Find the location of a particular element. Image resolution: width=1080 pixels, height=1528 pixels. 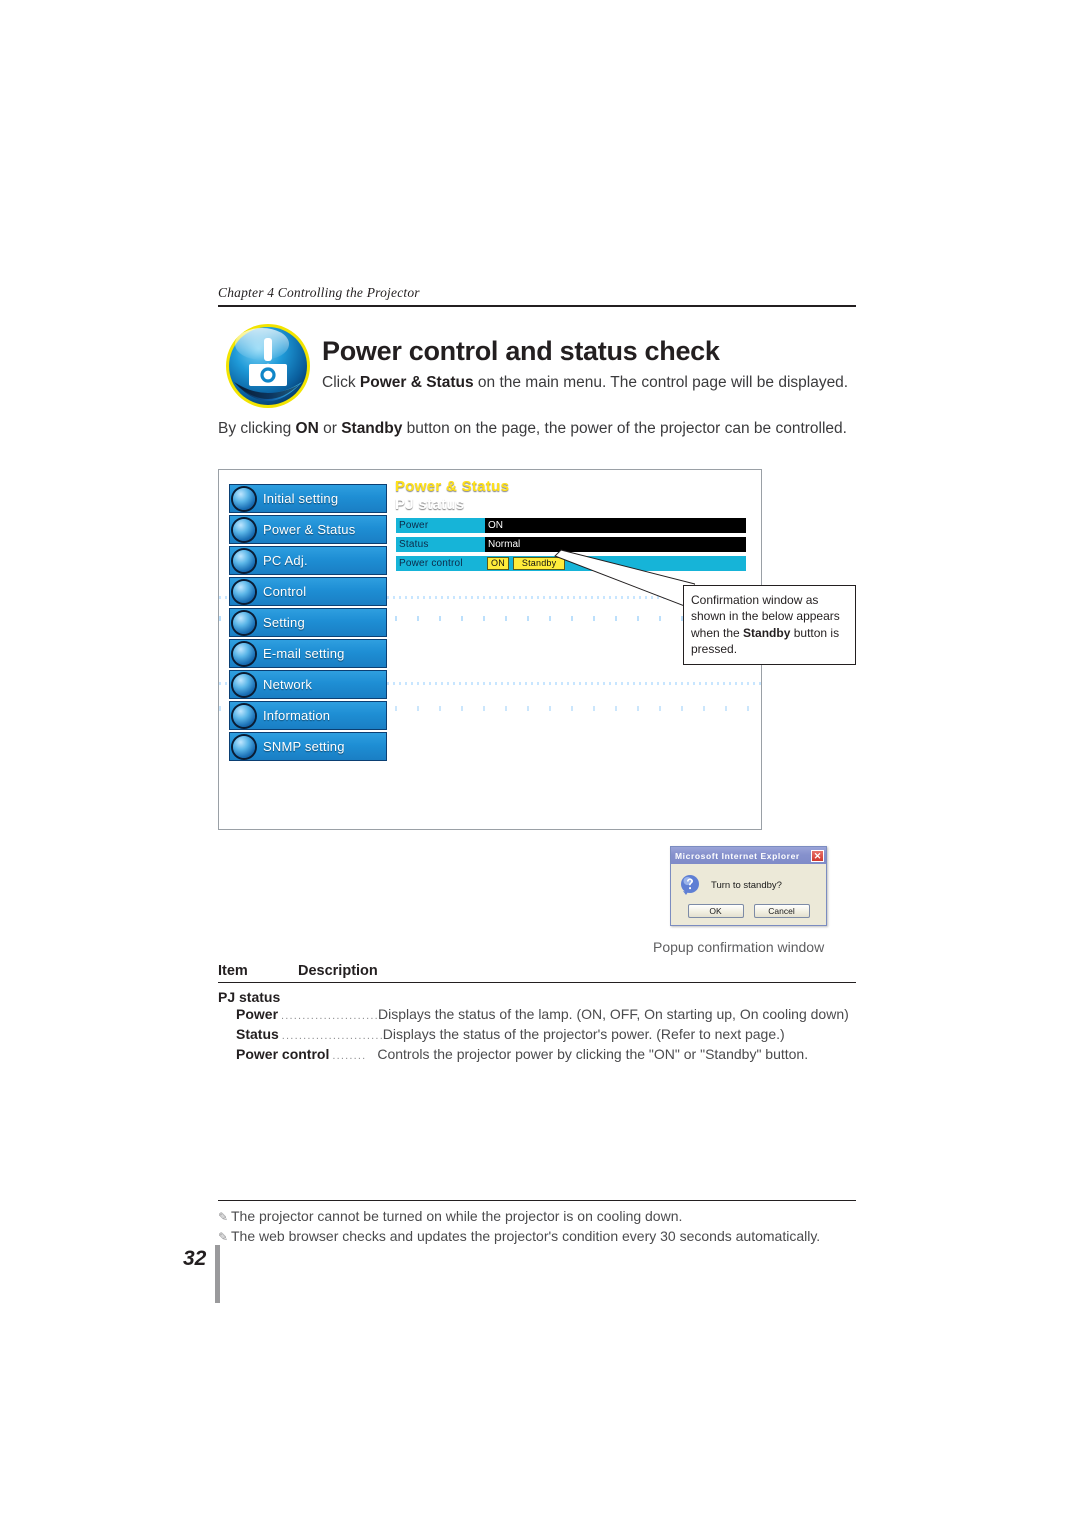

sidebar-item-label: Information is located at coordinates (297, 715).